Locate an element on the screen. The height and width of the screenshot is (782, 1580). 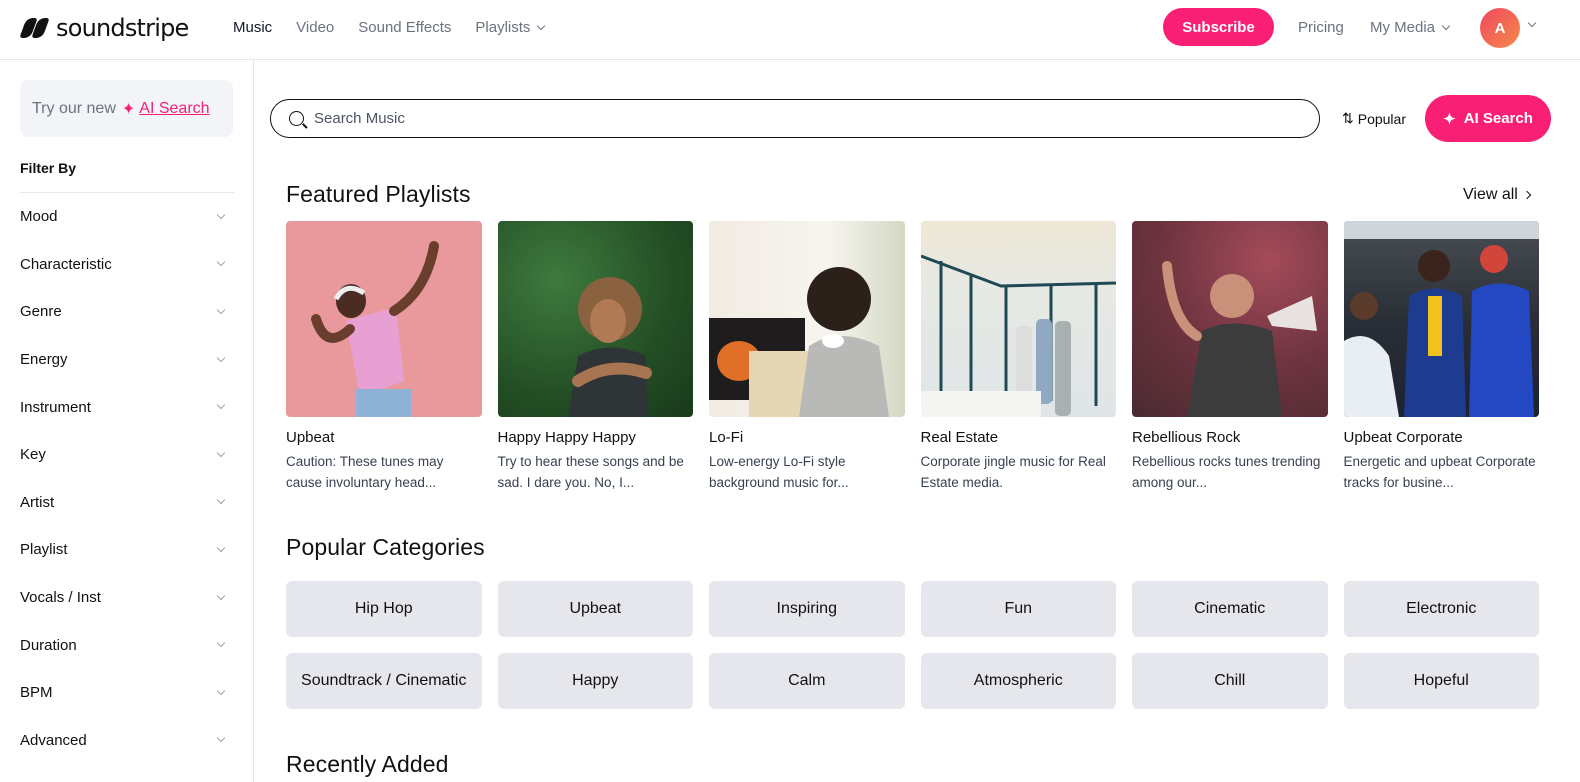
filter-artist: Artist is located at coordinates (125, 503).